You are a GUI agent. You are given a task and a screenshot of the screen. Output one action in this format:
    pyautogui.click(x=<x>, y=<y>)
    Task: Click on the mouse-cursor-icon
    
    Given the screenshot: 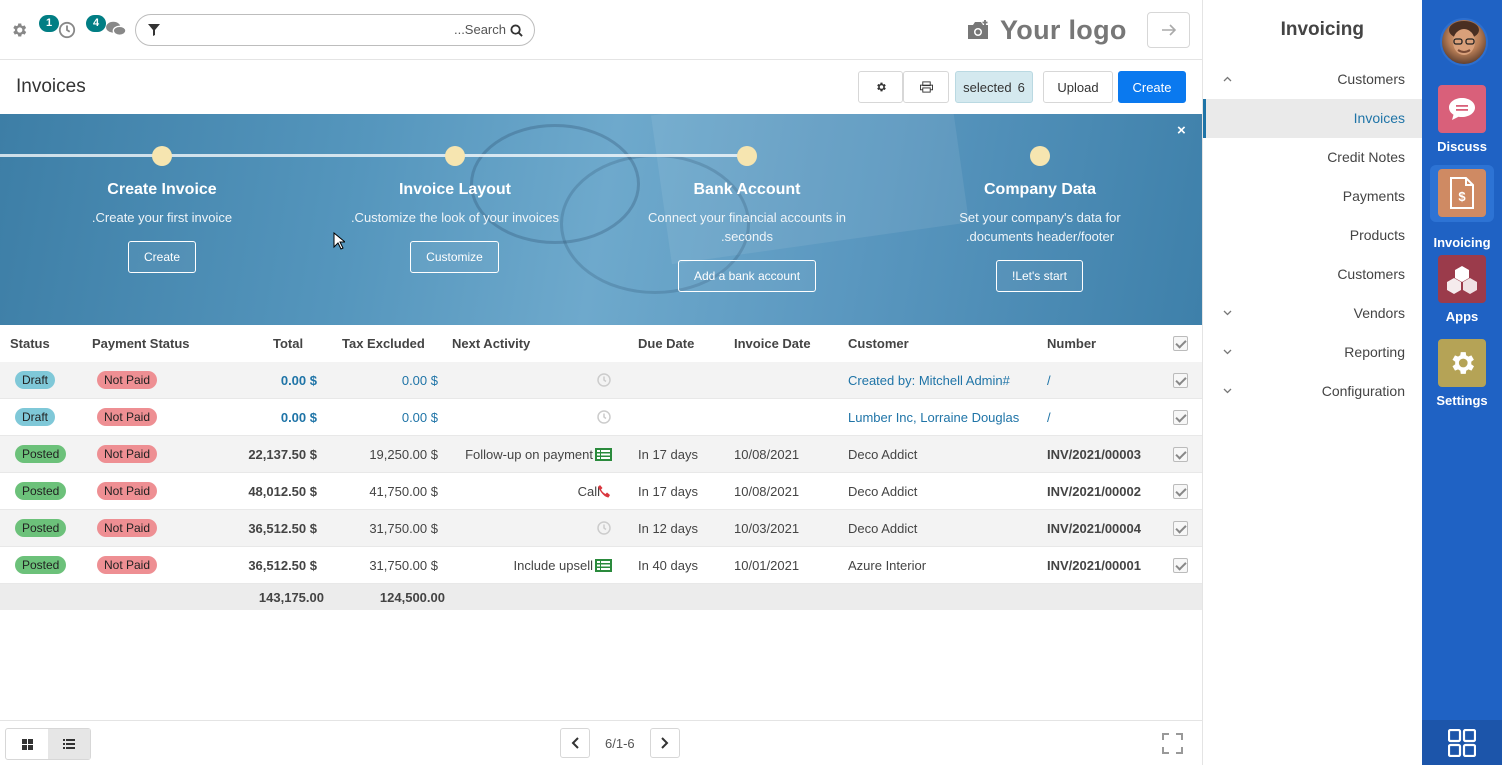 What is the action you would take?
    pyautogui.click(x=339, y=241)
    